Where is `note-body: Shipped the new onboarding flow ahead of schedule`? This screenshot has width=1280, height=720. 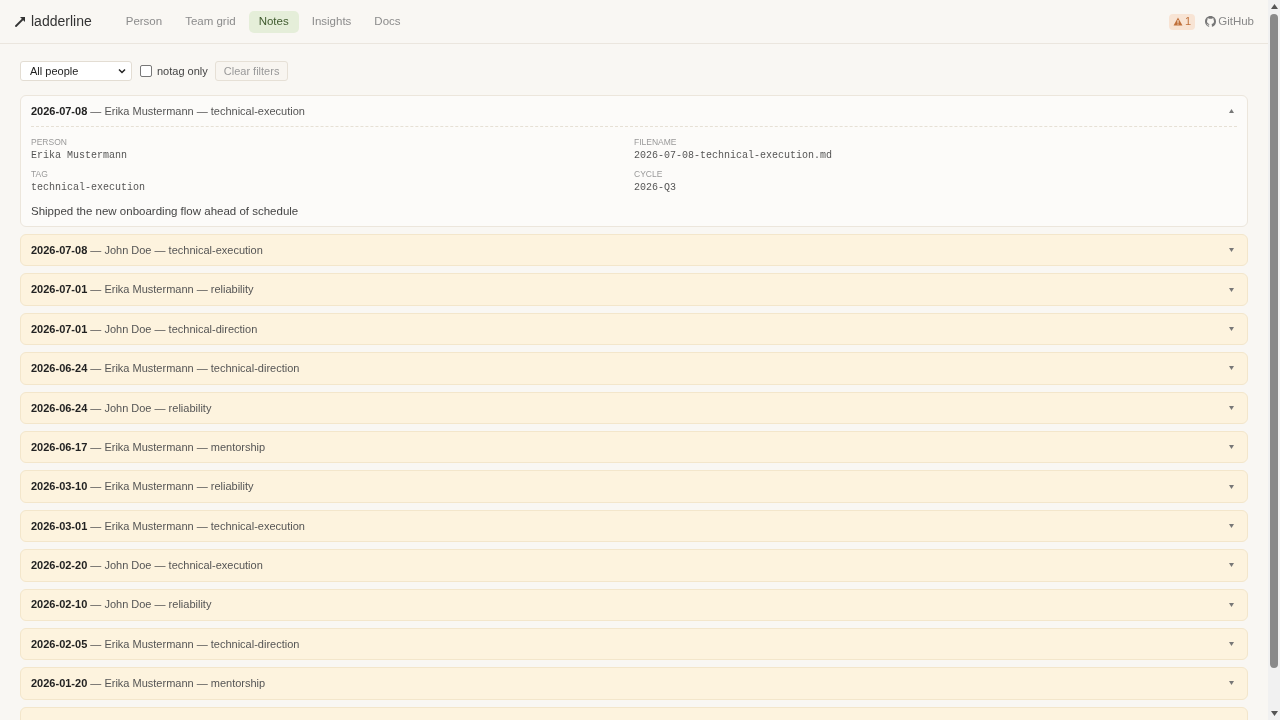 note-body: Shipped the new onboarding flow ahead of schedule is located at coordinates (165, 211).